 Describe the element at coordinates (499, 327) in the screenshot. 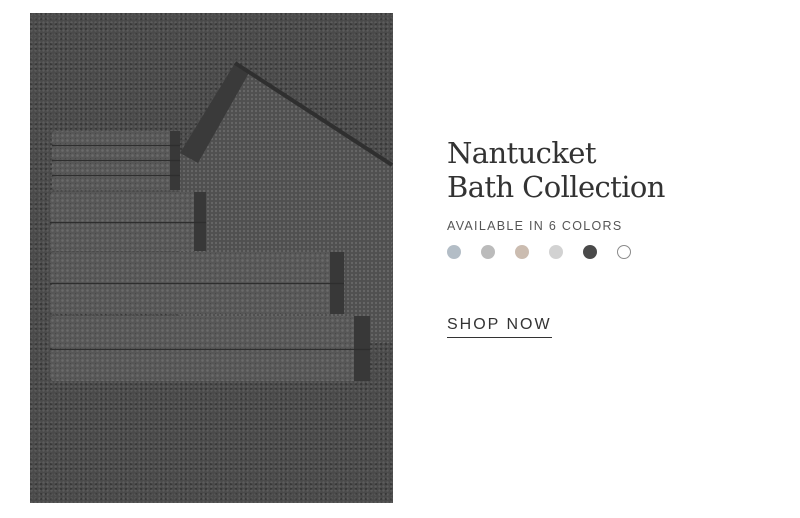

I see `shop-now-link: SHOP NOW` at that location.